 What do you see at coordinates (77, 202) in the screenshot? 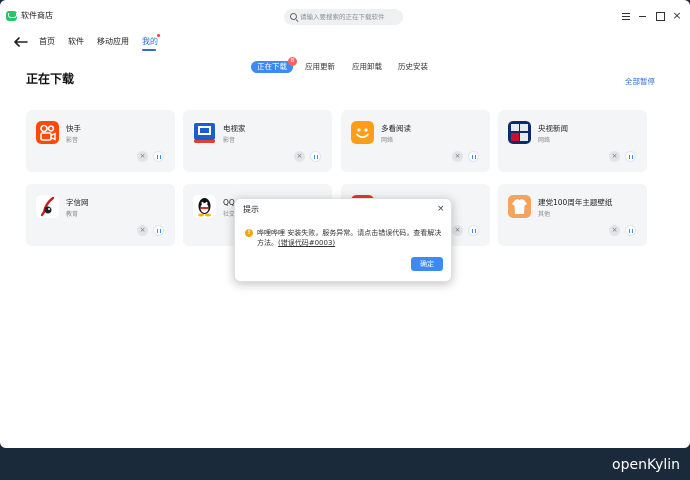
I see `app-name: 字信网` at bounding box center [77, 202].